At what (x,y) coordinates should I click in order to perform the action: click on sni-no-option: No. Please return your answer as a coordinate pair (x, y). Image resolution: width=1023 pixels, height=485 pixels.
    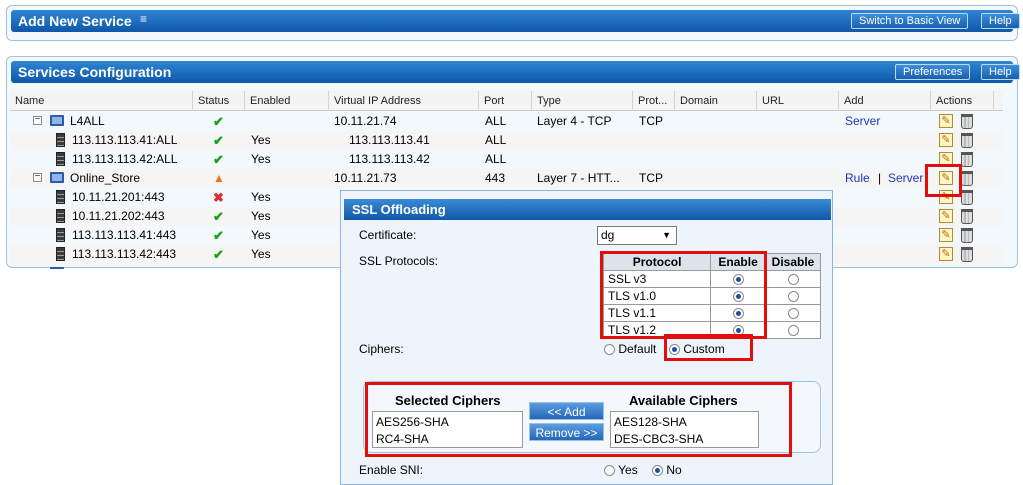
    Looking at the image, I should click on (667, 470).